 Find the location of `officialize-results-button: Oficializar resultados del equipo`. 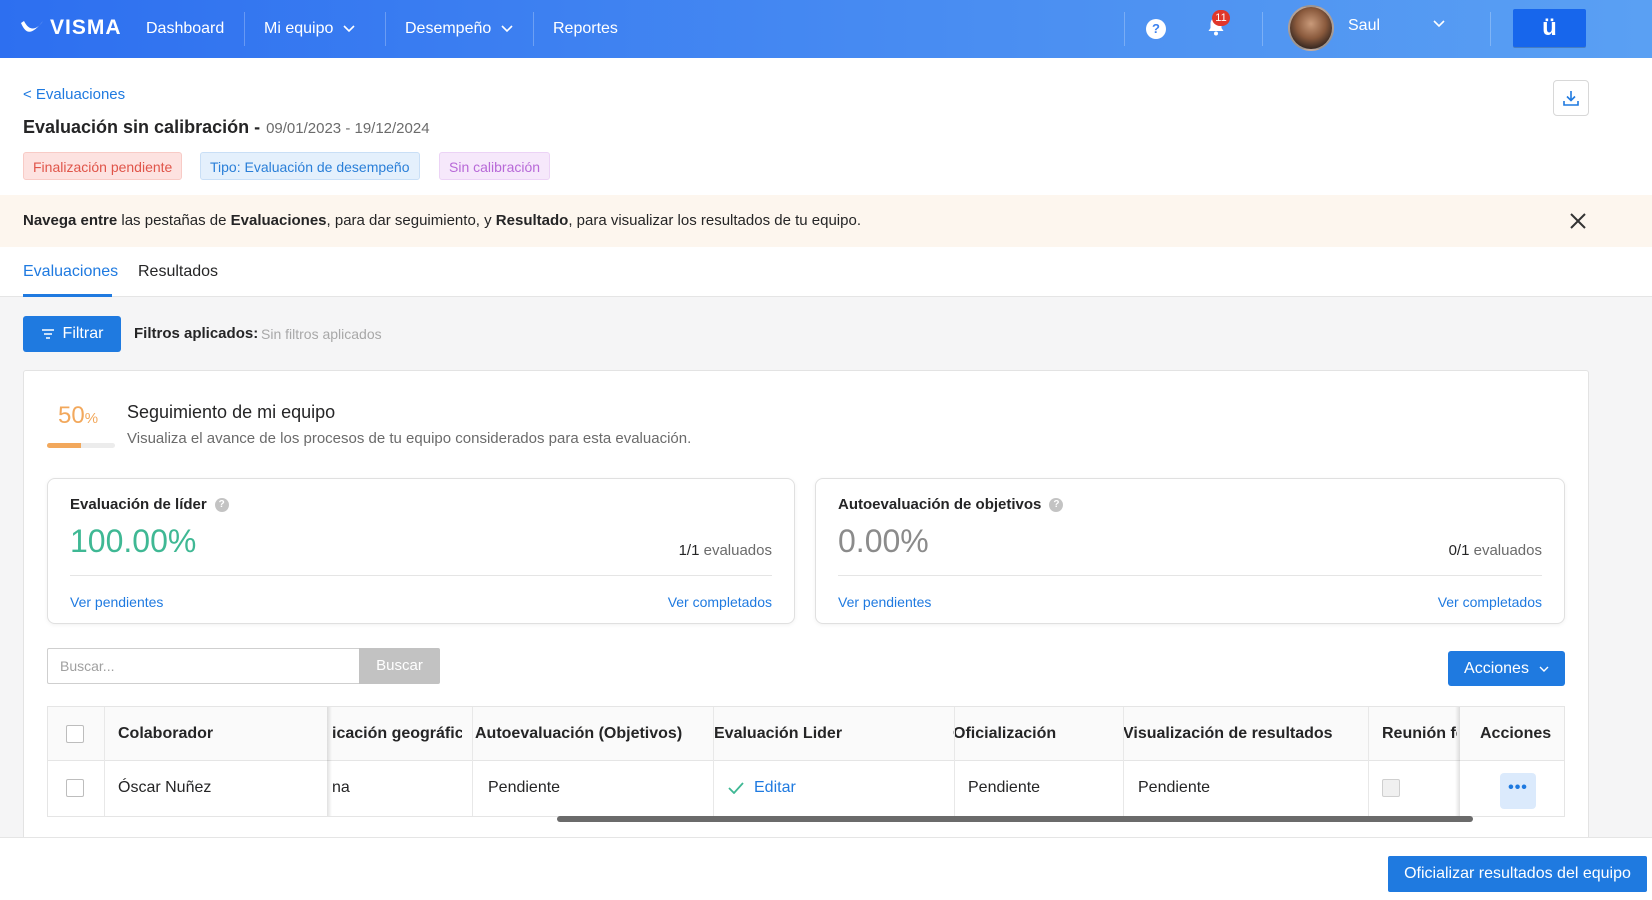

officialize-results-button: Oficializar resultados del equipo is located at coordinates (1517, 874).